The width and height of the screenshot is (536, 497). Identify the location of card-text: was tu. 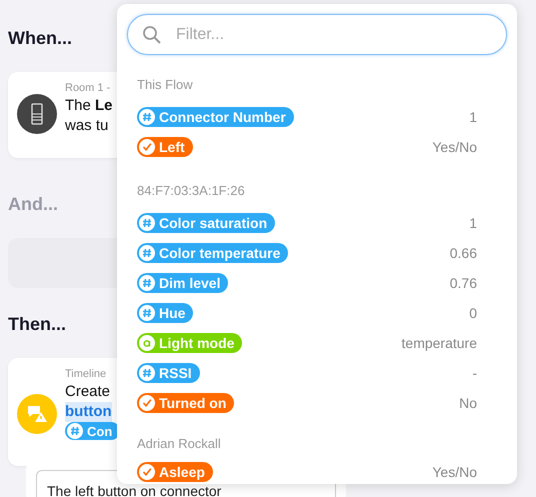
(86, 126).